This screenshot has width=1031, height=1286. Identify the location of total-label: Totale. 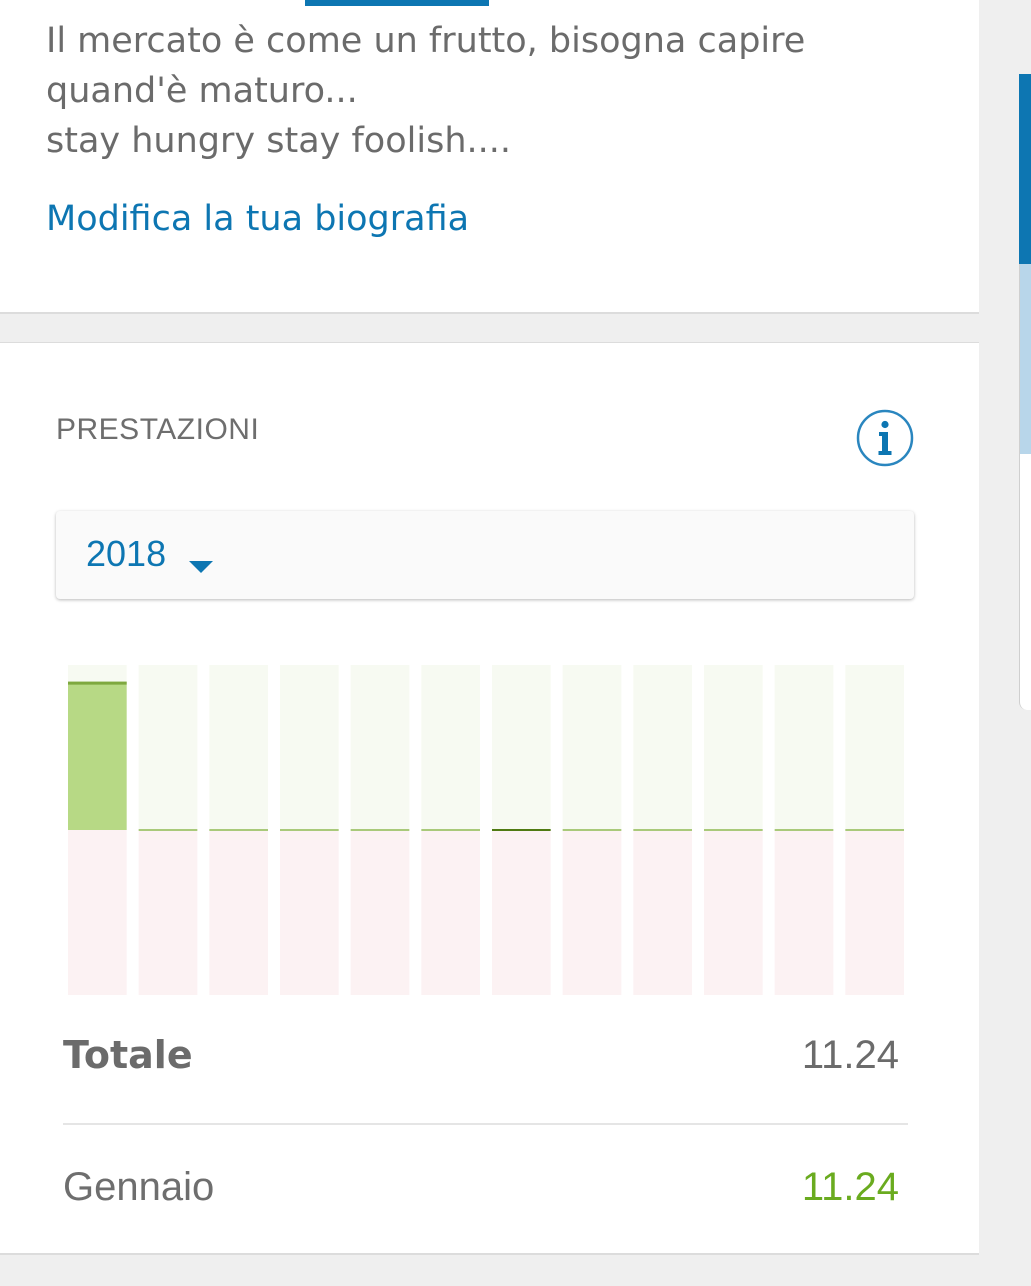
(128, 1055).